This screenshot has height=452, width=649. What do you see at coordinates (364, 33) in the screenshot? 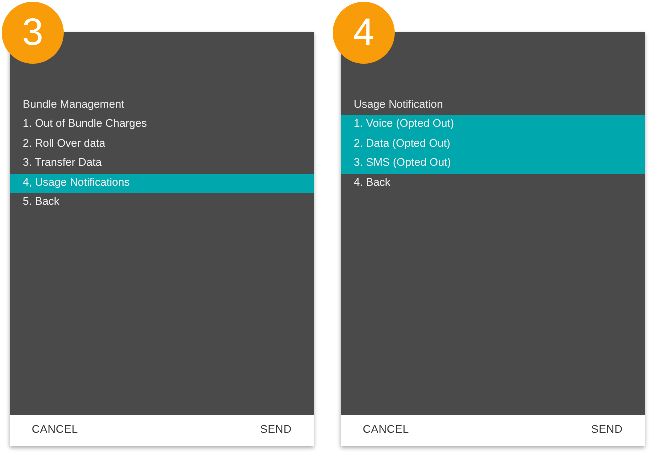
I see `step-badge: 4` at bounding box center [364, 33].